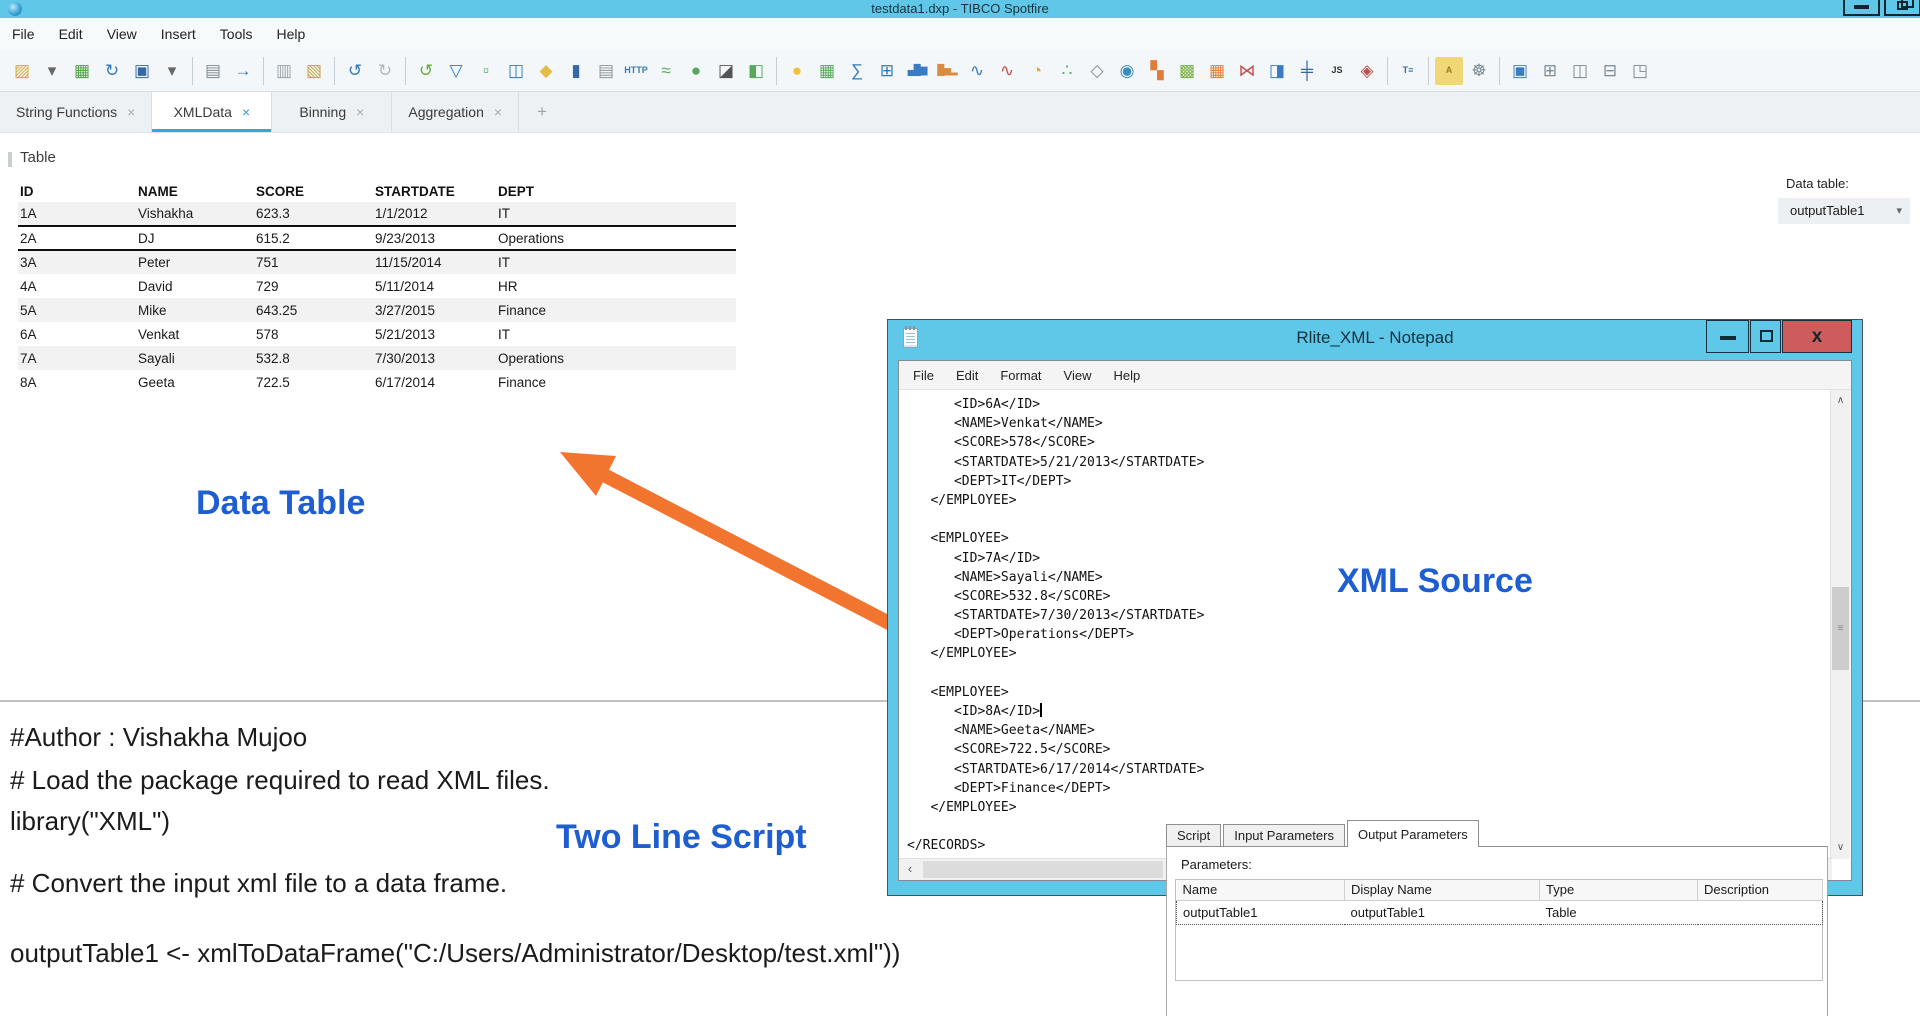  Describe the element at coordinates (1020, 375) in the screenshot. I see `notepad-menu-format: Format` at that location.